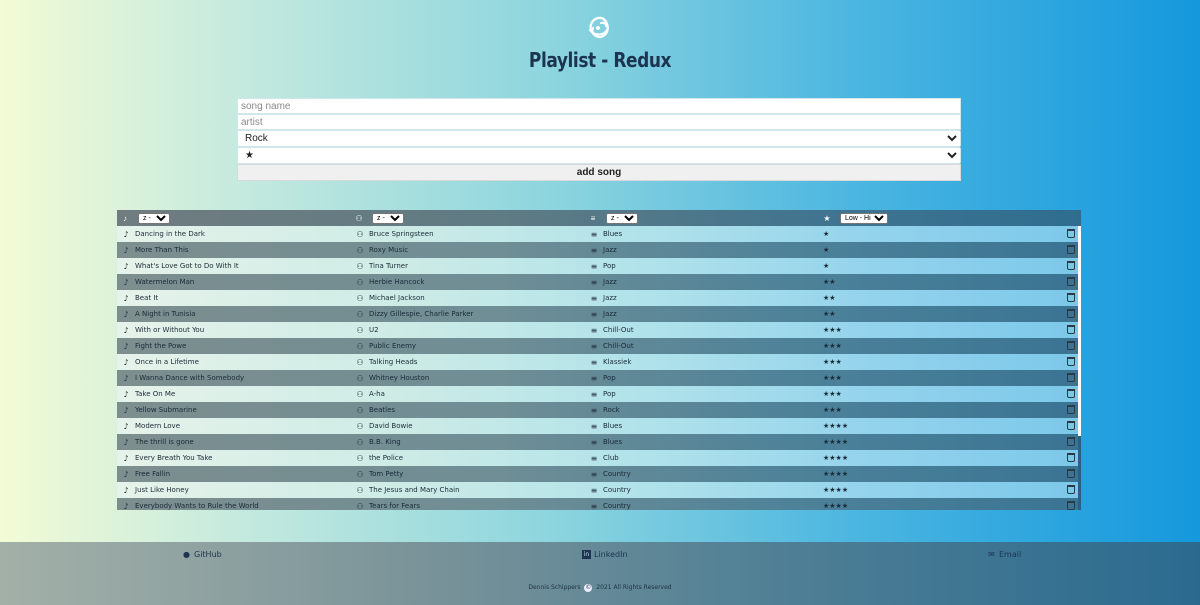 The height and width of the screenshot is (605, 1200). I want to click on github-link: ● GitHub, so click(202, 554).